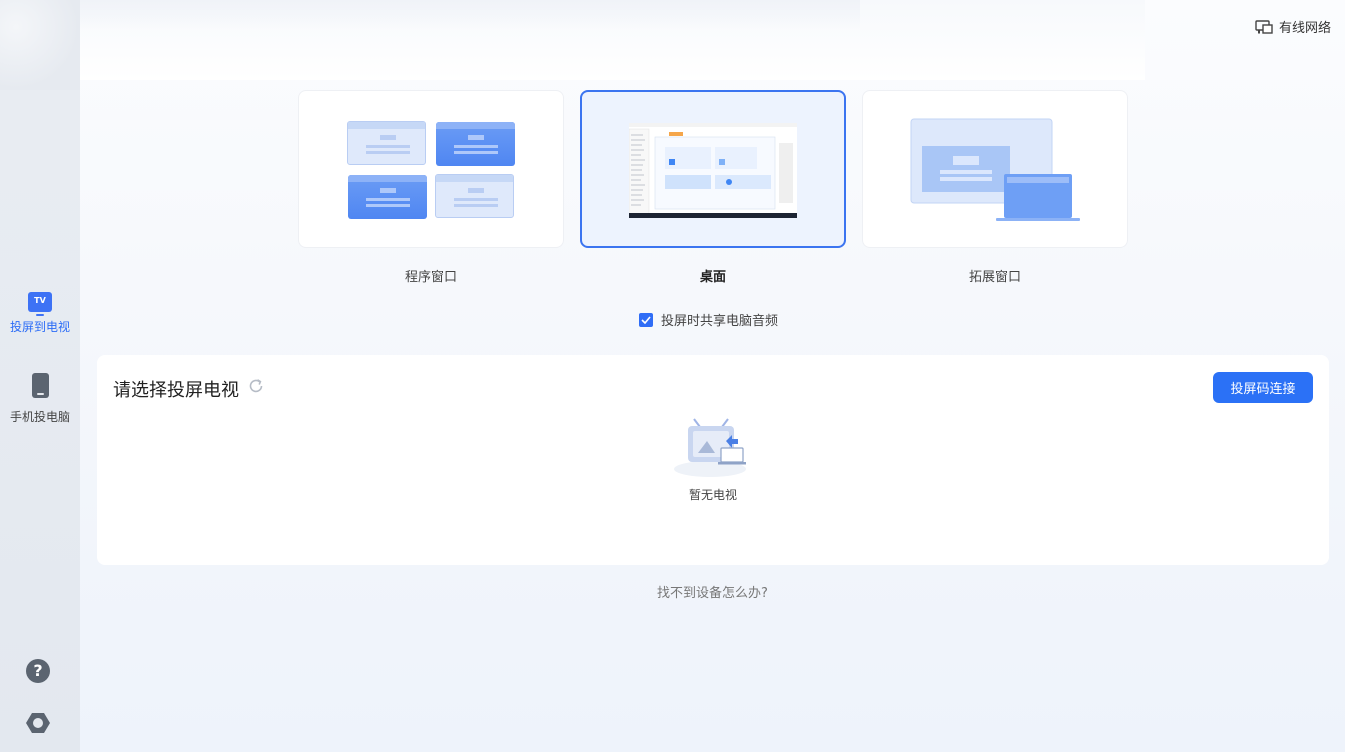 The height and width of the screenshot is (752, 1345). Describe the element at coordinates (720, 321) in the screenshot. I see `share-audio-label: 投屏时共享电脑音频` at that location.